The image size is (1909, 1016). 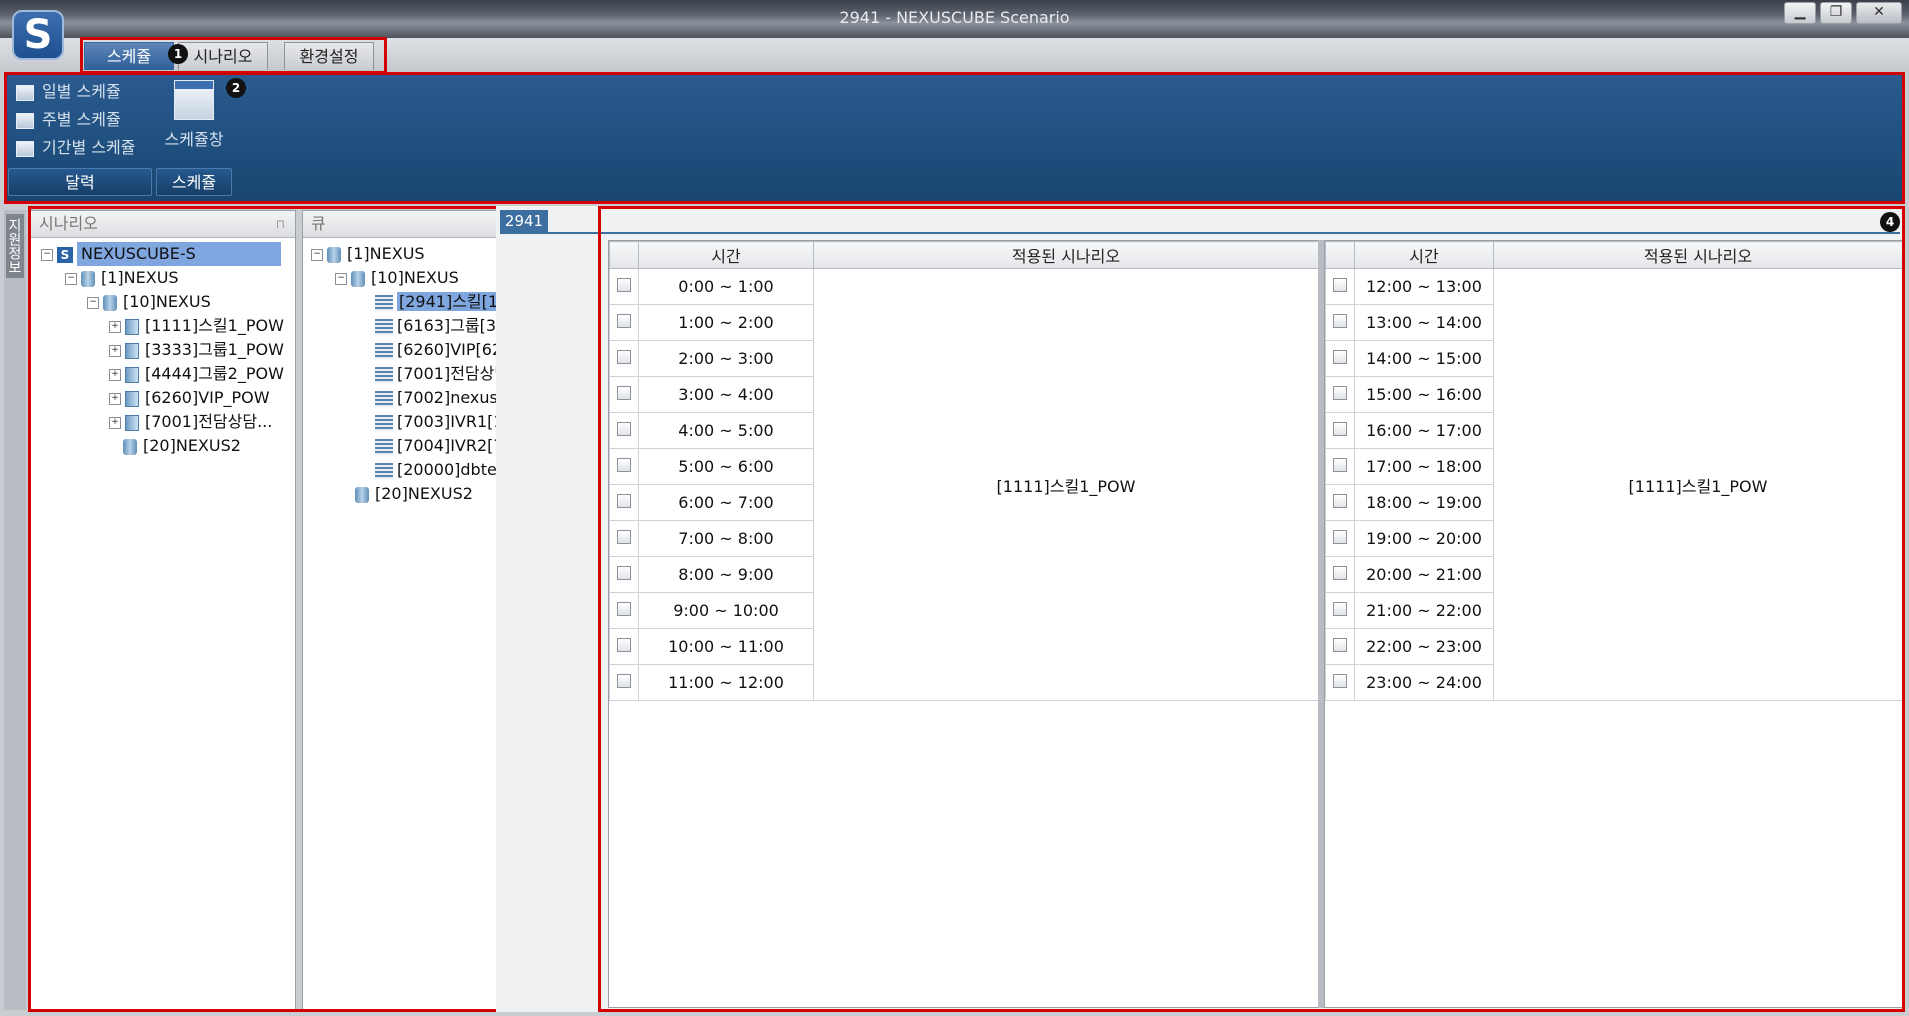 What do you see at coordinates (15, 610) in the screenshot?
I see `side-strip` at bounding box center [15, 610].